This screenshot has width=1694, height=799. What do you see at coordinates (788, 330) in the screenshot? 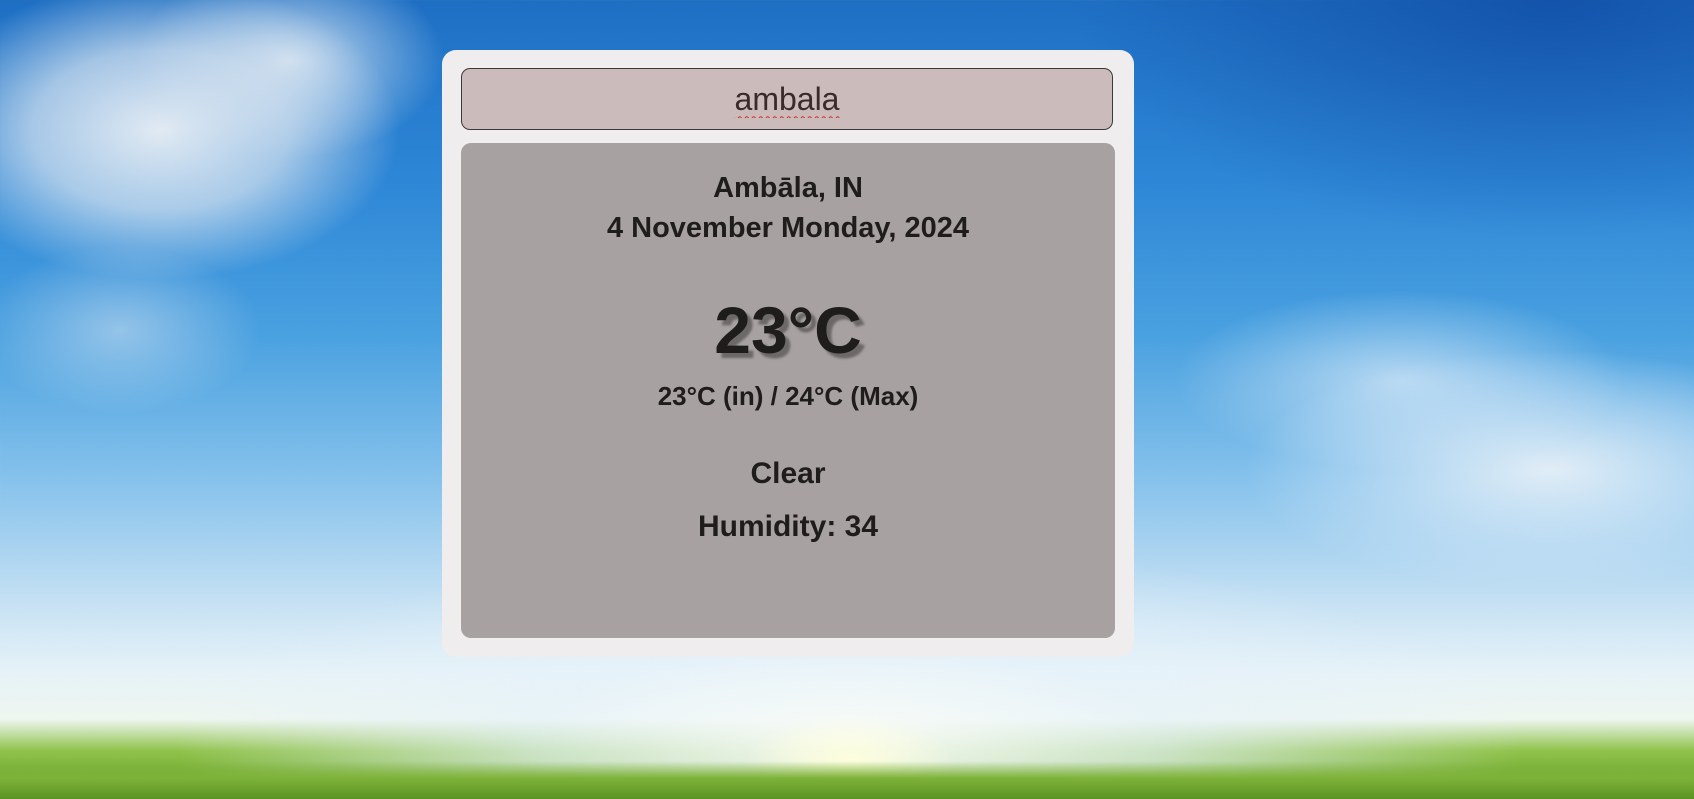
I see `current-temperature: 23°C` at bounding box center [788, 330].